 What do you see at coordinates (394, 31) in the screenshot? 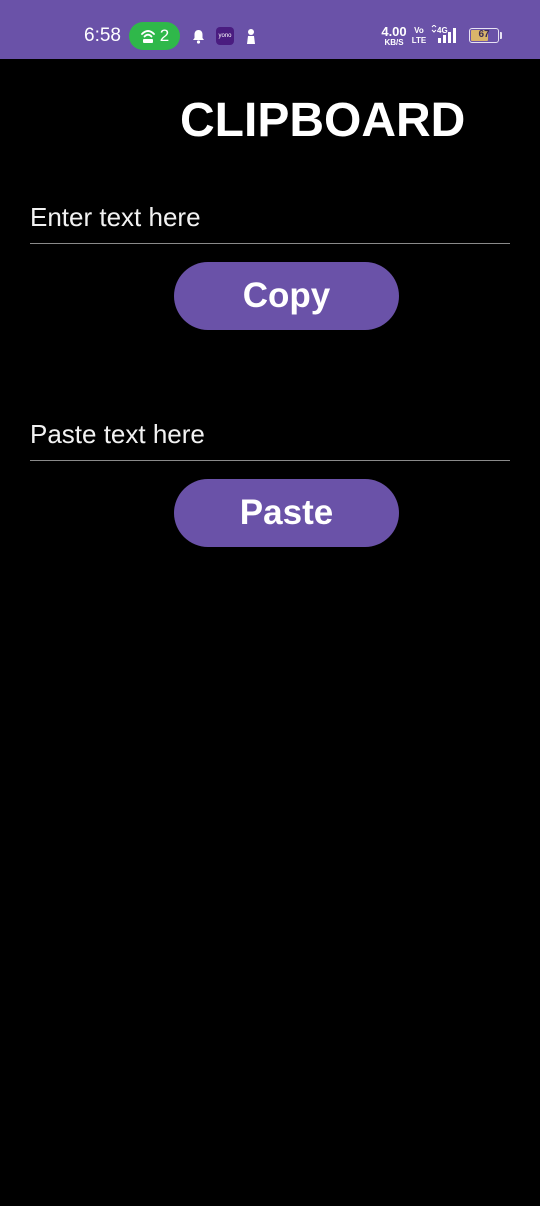
I see `network-speed-value: 4.00` at bounding box center [394, 31].